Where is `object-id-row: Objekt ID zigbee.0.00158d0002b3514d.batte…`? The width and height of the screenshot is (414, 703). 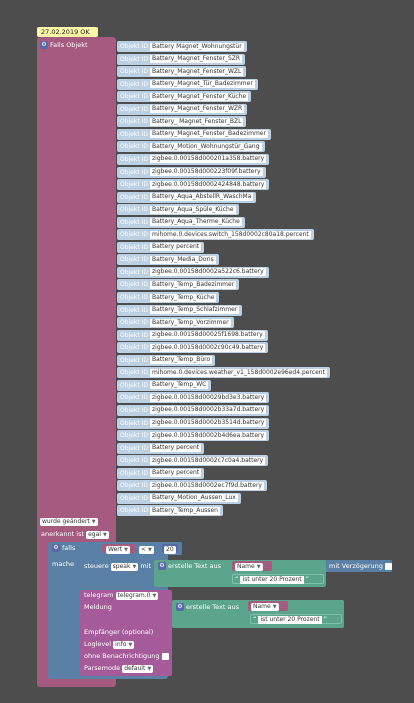 object-id-row: Objekt ID zigbee.0.00158d0002b3514d.batte… is located at coordinates (193, 423).